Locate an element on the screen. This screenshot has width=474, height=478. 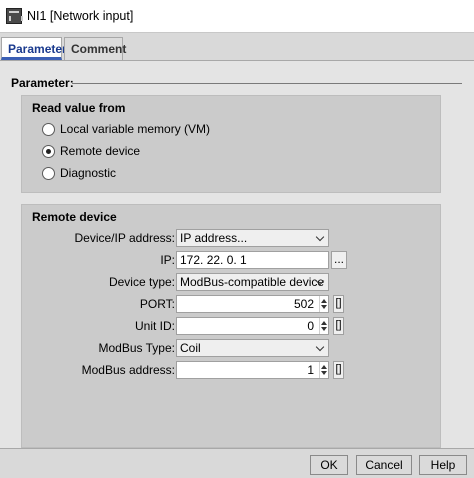
device-ip-address-label: Device/IP address: is located at coordinates (125, 238).